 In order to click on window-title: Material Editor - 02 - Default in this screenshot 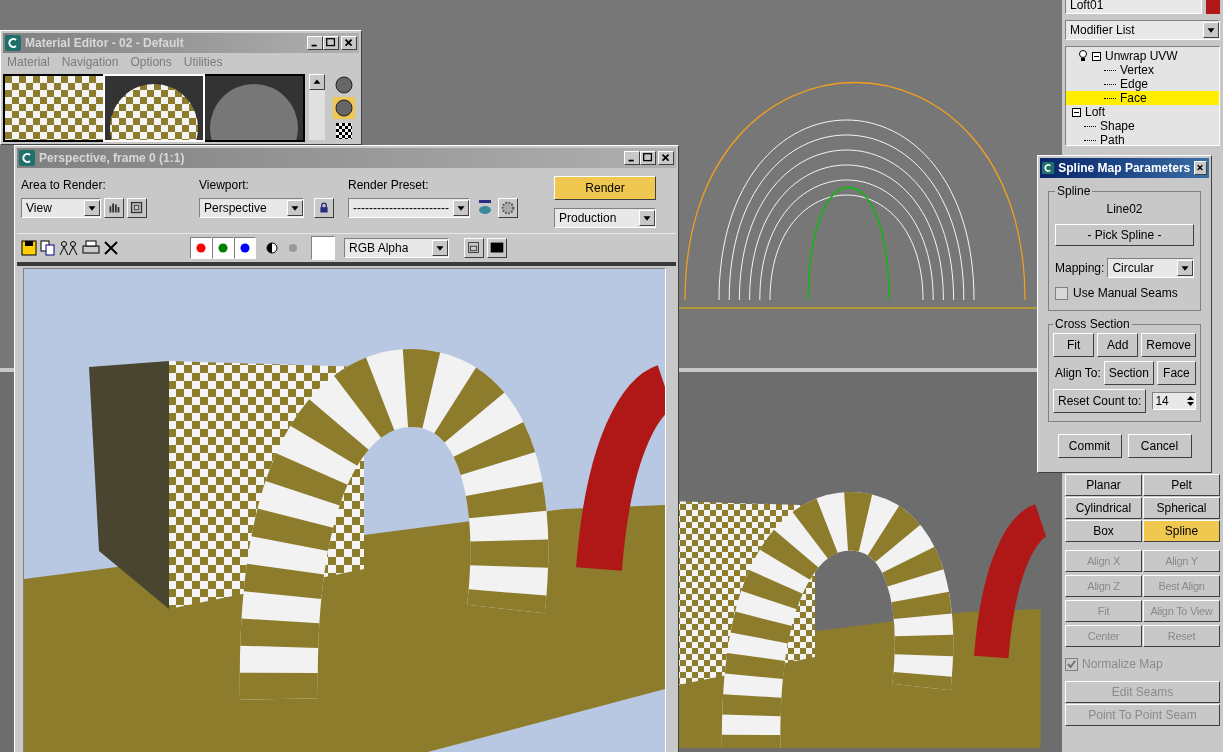, I will do `click(105, 43)`.